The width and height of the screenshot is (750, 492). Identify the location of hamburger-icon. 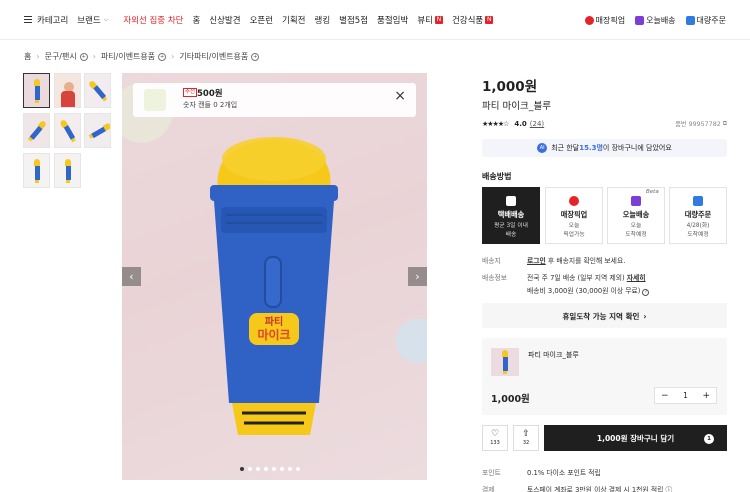
(28, 19).